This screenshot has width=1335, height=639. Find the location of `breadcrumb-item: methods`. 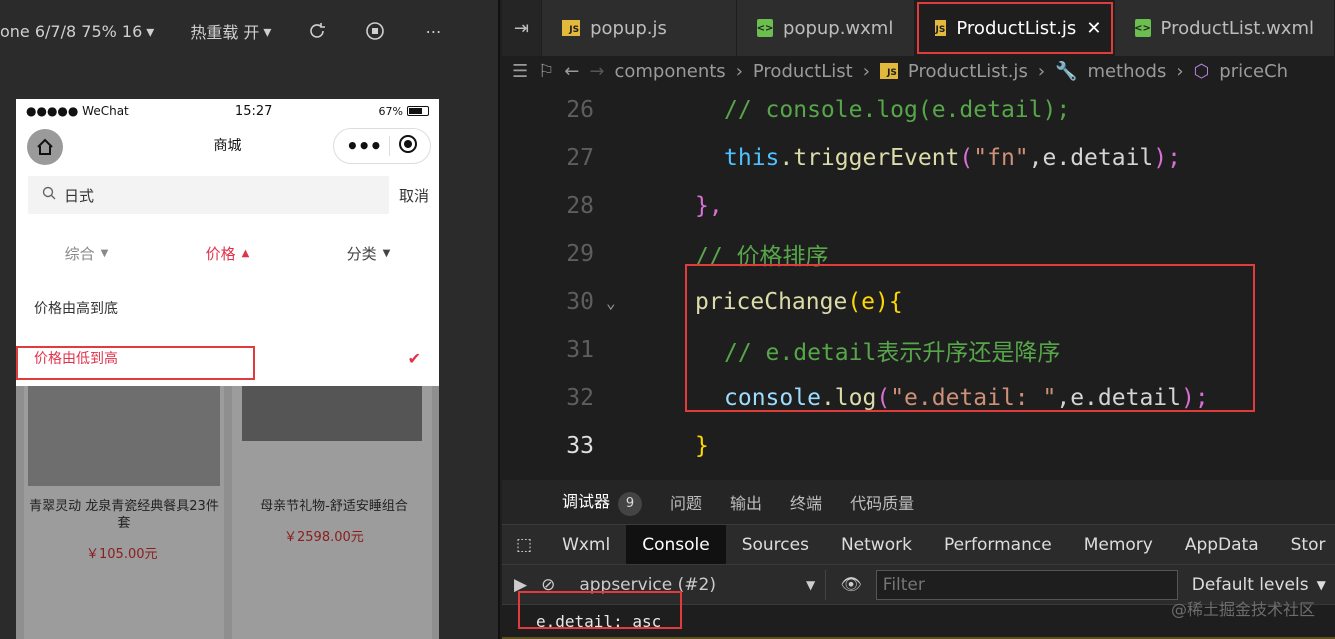

breadcrumb-item: methods is located at coordinates (1126, 71).